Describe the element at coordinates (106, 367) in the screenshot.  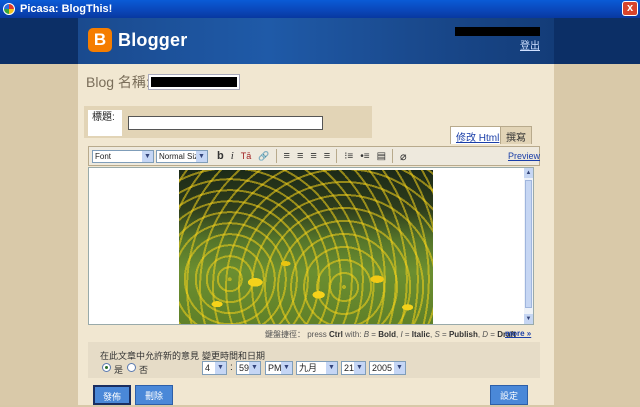
I see `comments-yes-radio` at that location.